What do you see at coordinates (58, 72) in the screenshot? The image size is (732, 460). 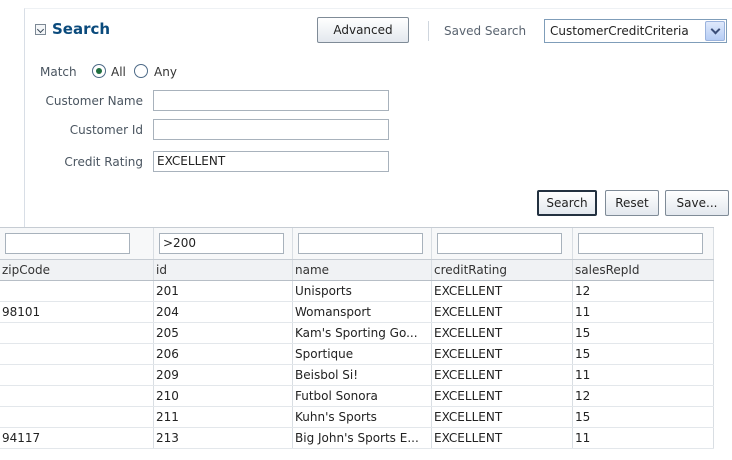 I see `match-label: Match` at bounding box center [58, 72].